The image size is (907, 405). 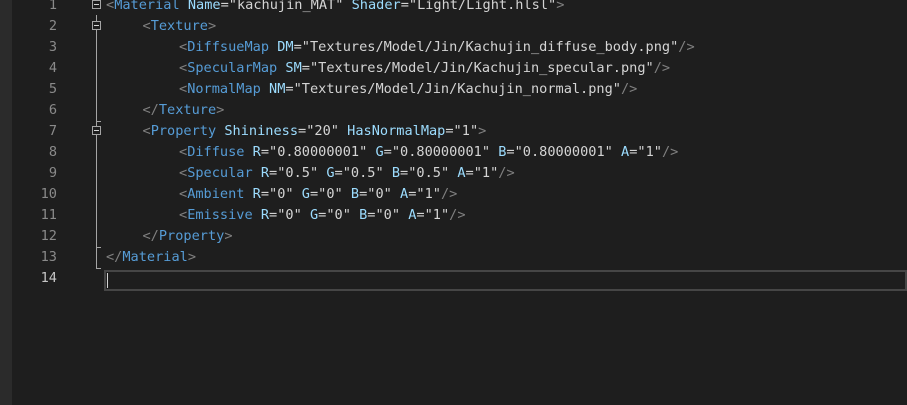 What do you see at coordinates (404, 194) in the screenshot?
I see `xml-attribute-name: A` at bounding box center [404, 194].